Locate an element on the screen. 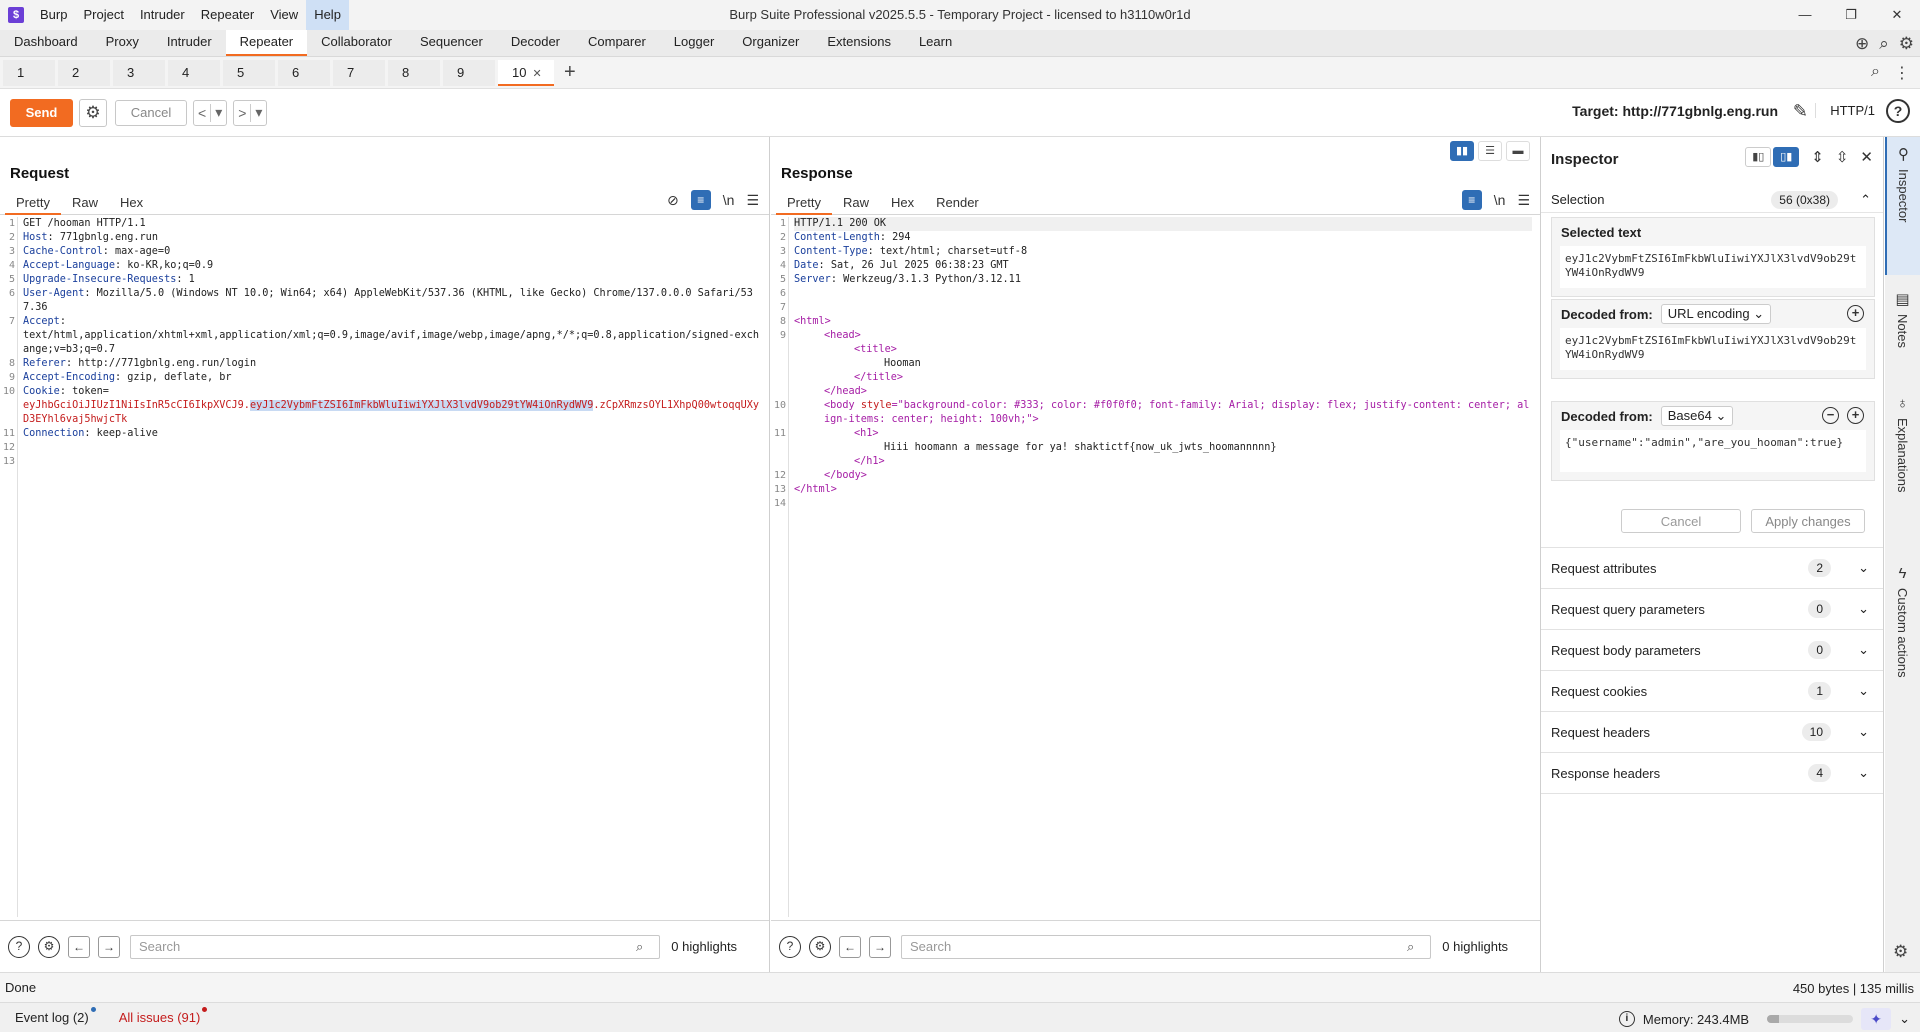 The width and height of the screenshot is (1920, 1032). close-window-button: ✕ is located at coordinates (1897, 15).